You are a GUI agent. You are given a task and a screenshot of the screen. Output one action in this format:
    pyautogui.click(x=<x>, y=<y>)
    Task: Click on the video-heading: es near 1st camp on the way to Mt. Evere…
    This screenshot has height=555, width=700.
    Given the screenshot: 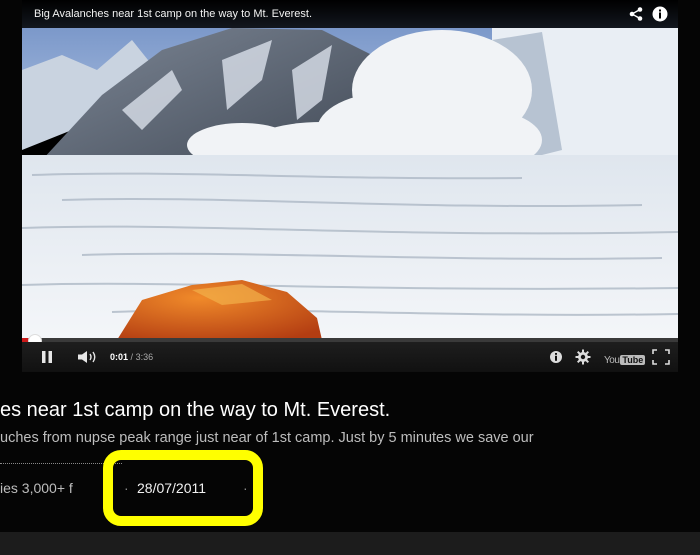 What is the action you would take?
    pyautogui.click(x=195, y=410)
    